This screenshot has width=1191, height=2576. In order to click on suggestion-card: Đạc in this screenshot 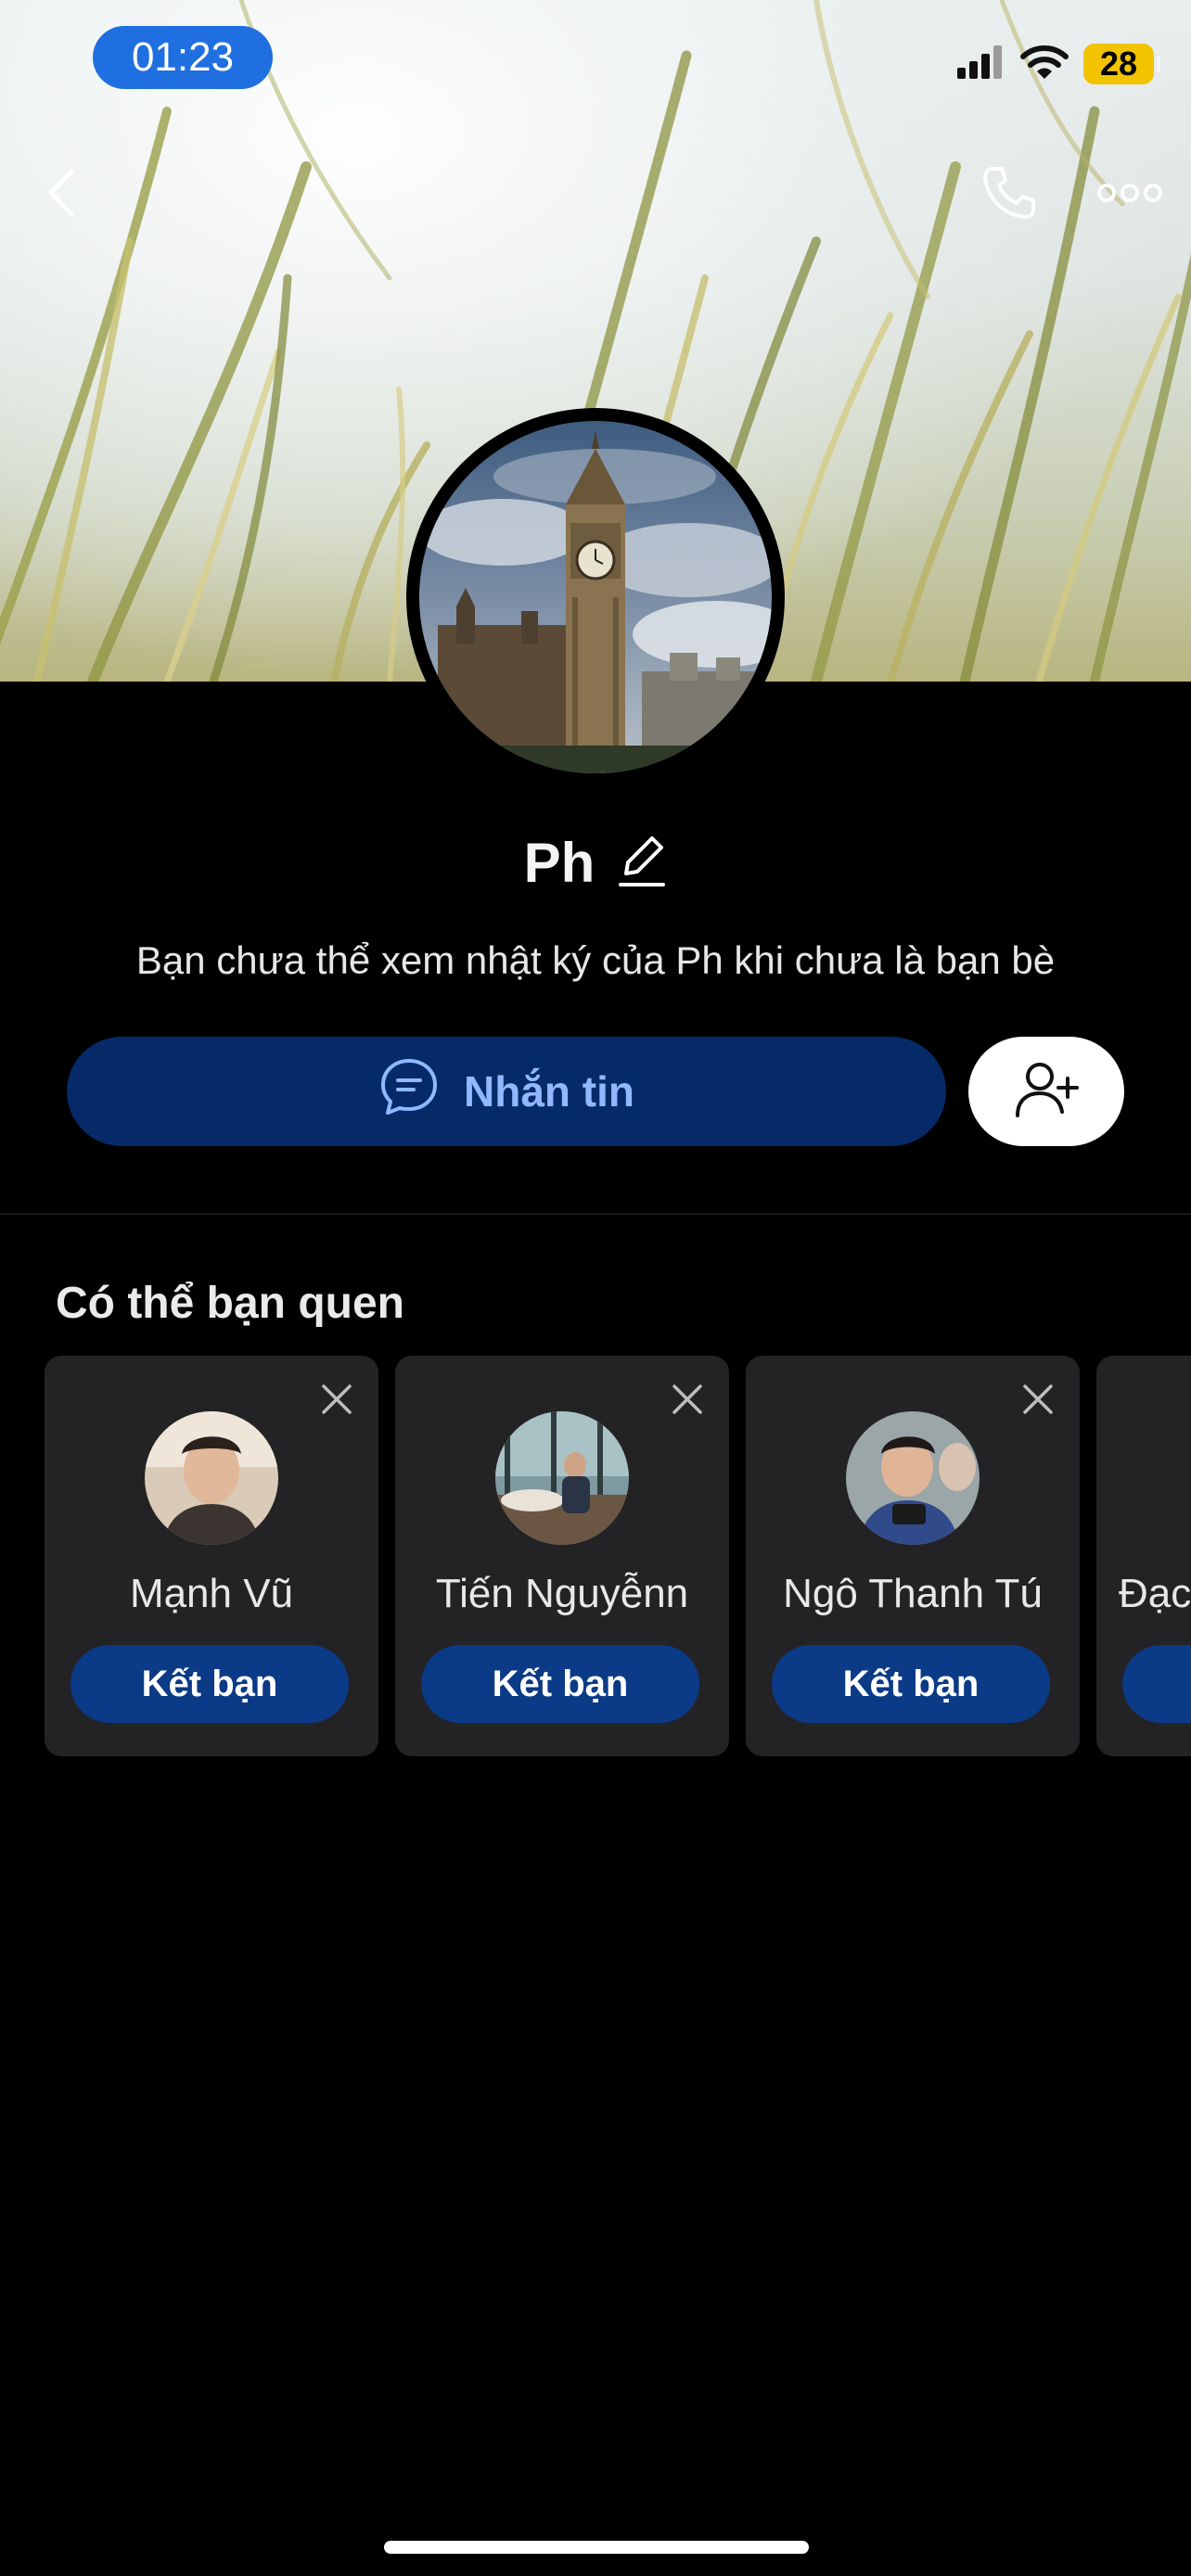, I will do `click(1143, 1556)`.